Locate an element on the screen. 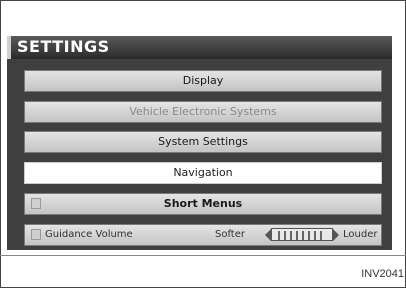  volume-slider is located at coordinates (302, 235).